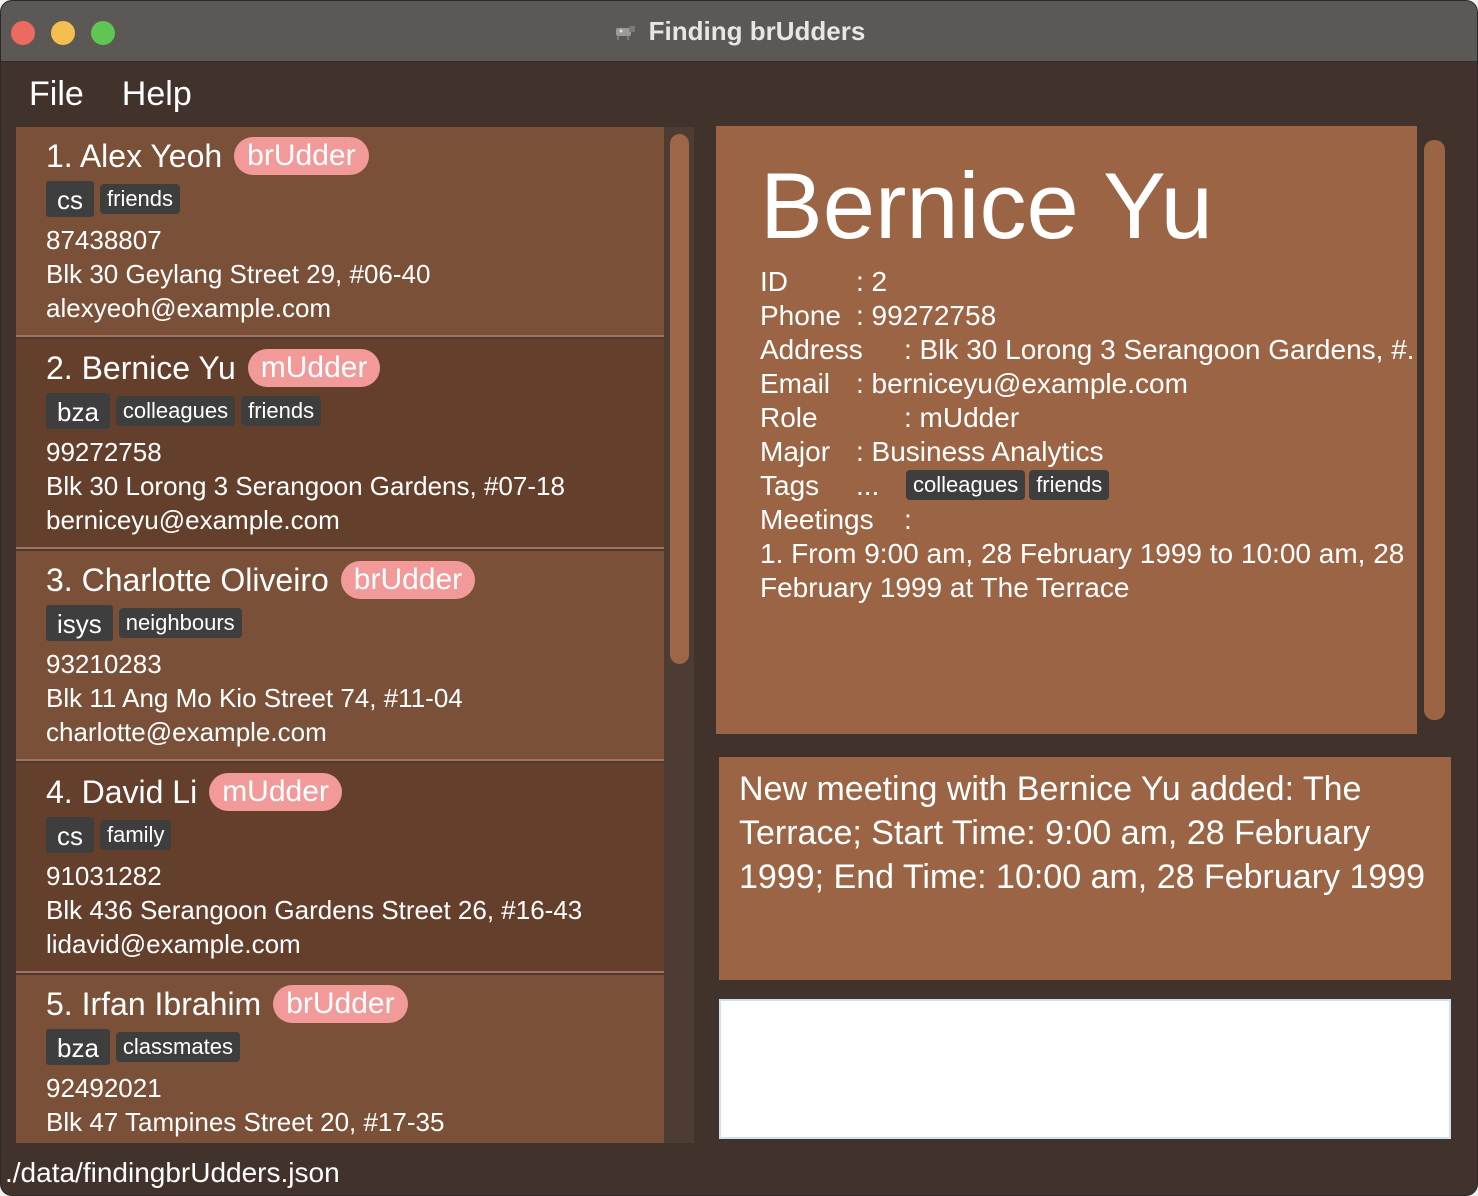  Describe the element at coordinates (986, 205) in the screenshot. I see `detail-name: Bernice Yu` at that location.